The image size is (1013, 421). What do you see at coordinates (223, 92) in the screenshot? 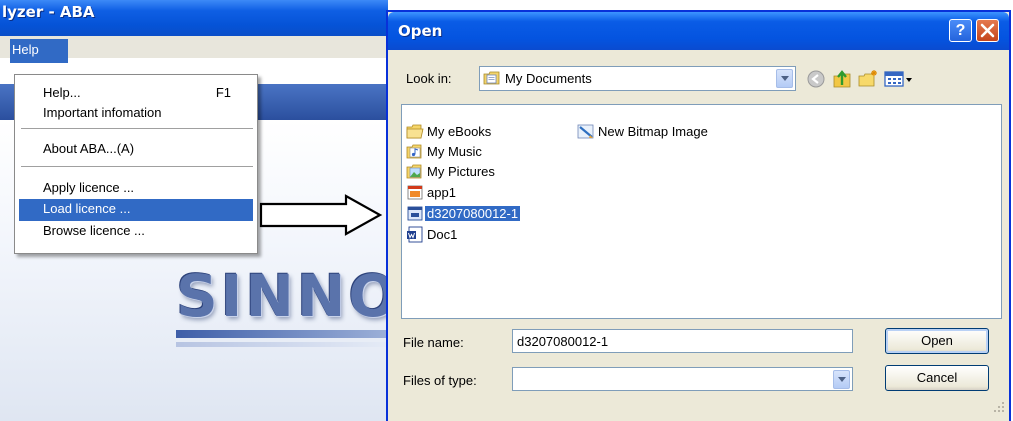
I see `menu-item-shortcut: F1` at bounding box center [223, 92].